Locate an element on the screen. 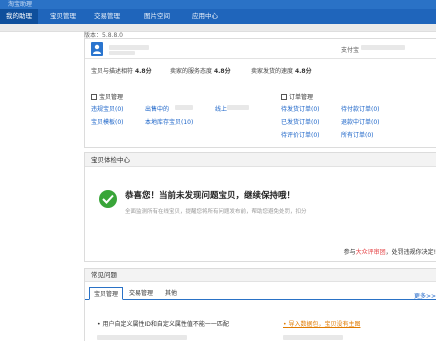 The height and width of the screenshot is (341, 436). app-logo-text: 淘宝助理 is located at coordinates (20, 4).